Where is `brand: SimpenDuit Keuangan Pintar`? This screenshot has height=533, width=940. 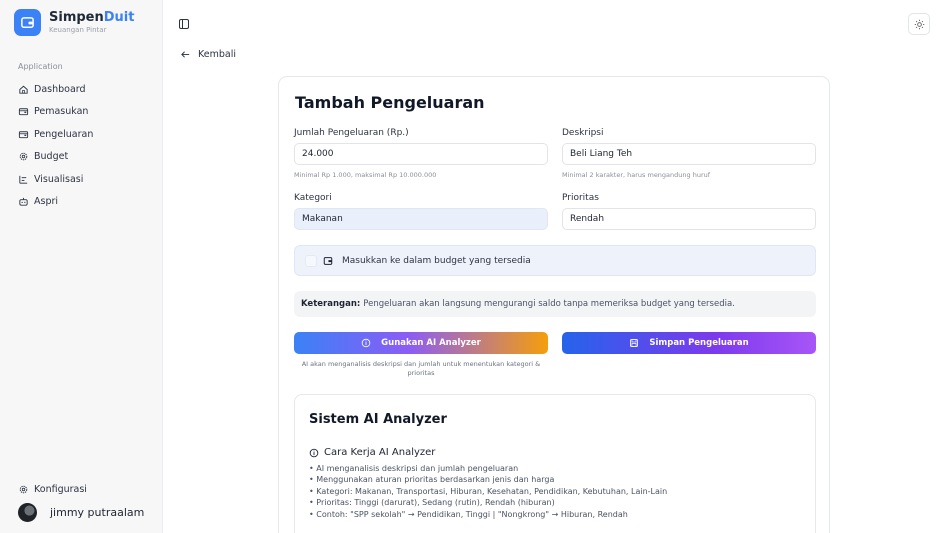
brand: SimpenDuit Keuangan Pintar is located at coordinates (74, 22).